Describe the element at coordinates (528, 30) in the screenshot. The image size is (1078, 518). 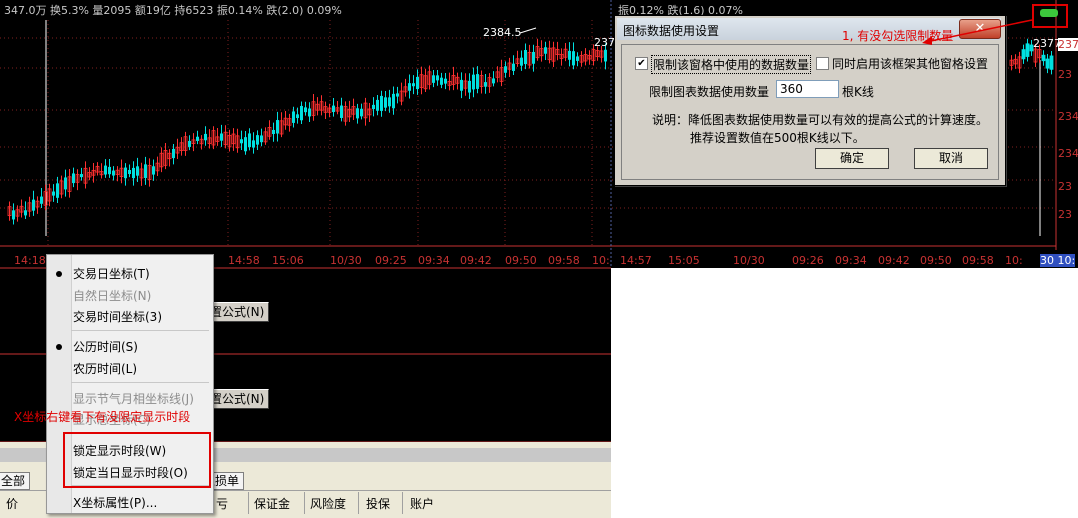
I see `peak-marker` at that location.